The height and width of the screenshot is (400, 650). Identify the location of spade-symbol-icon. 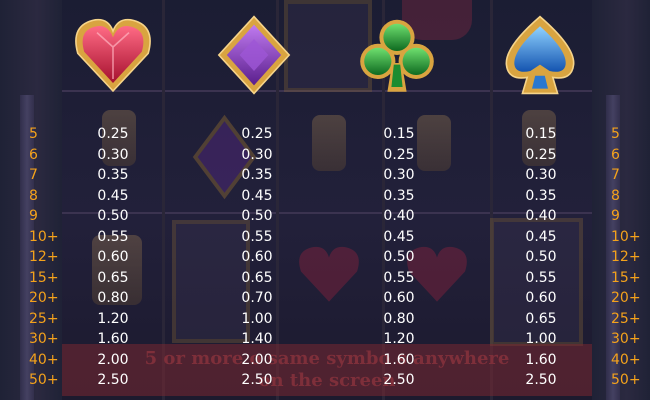
(540, 55).